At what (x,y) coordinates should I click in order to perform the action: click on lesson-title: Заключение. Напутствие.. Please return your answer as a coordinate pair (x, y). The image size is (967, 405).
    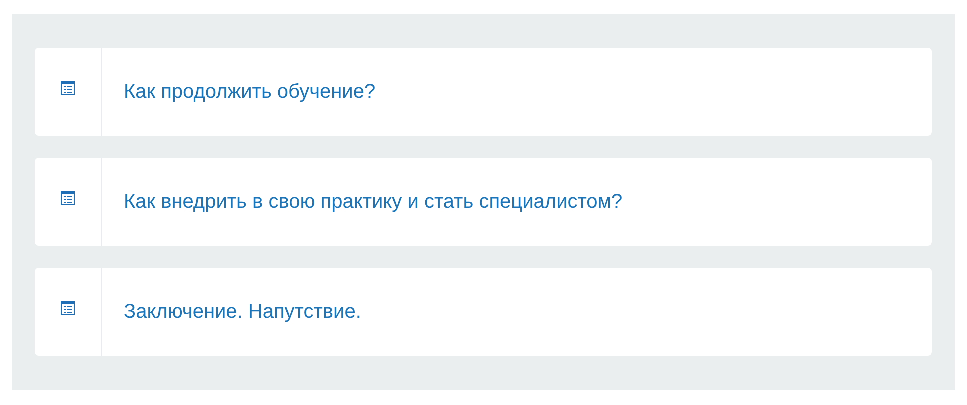
    Looking at the image, I should click on (243, 312).